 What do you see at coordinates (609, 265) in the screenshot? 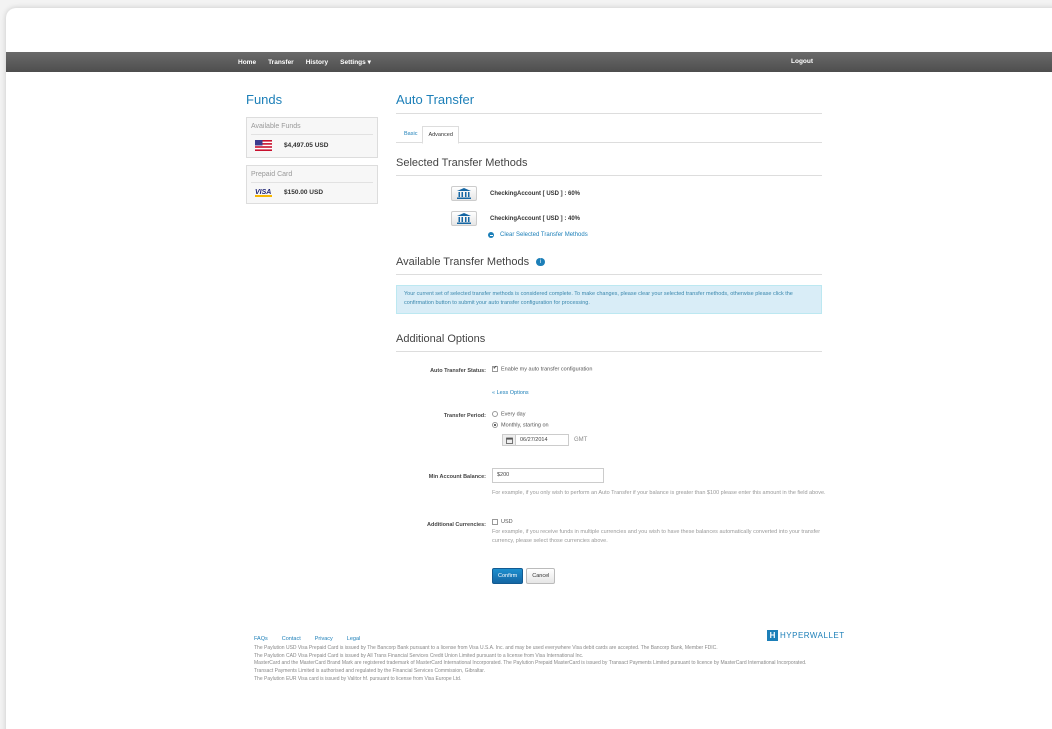
I see `available-methods-title: Available Transfer Methods i` at bounding box center [609, 265].